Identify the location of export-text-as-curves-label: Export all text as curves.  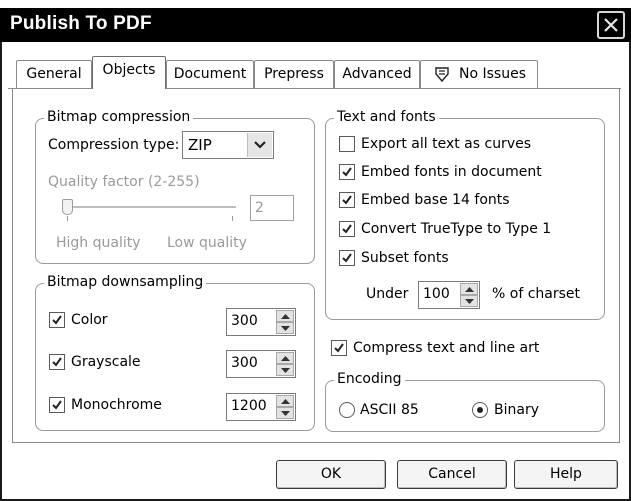
(446, 144).